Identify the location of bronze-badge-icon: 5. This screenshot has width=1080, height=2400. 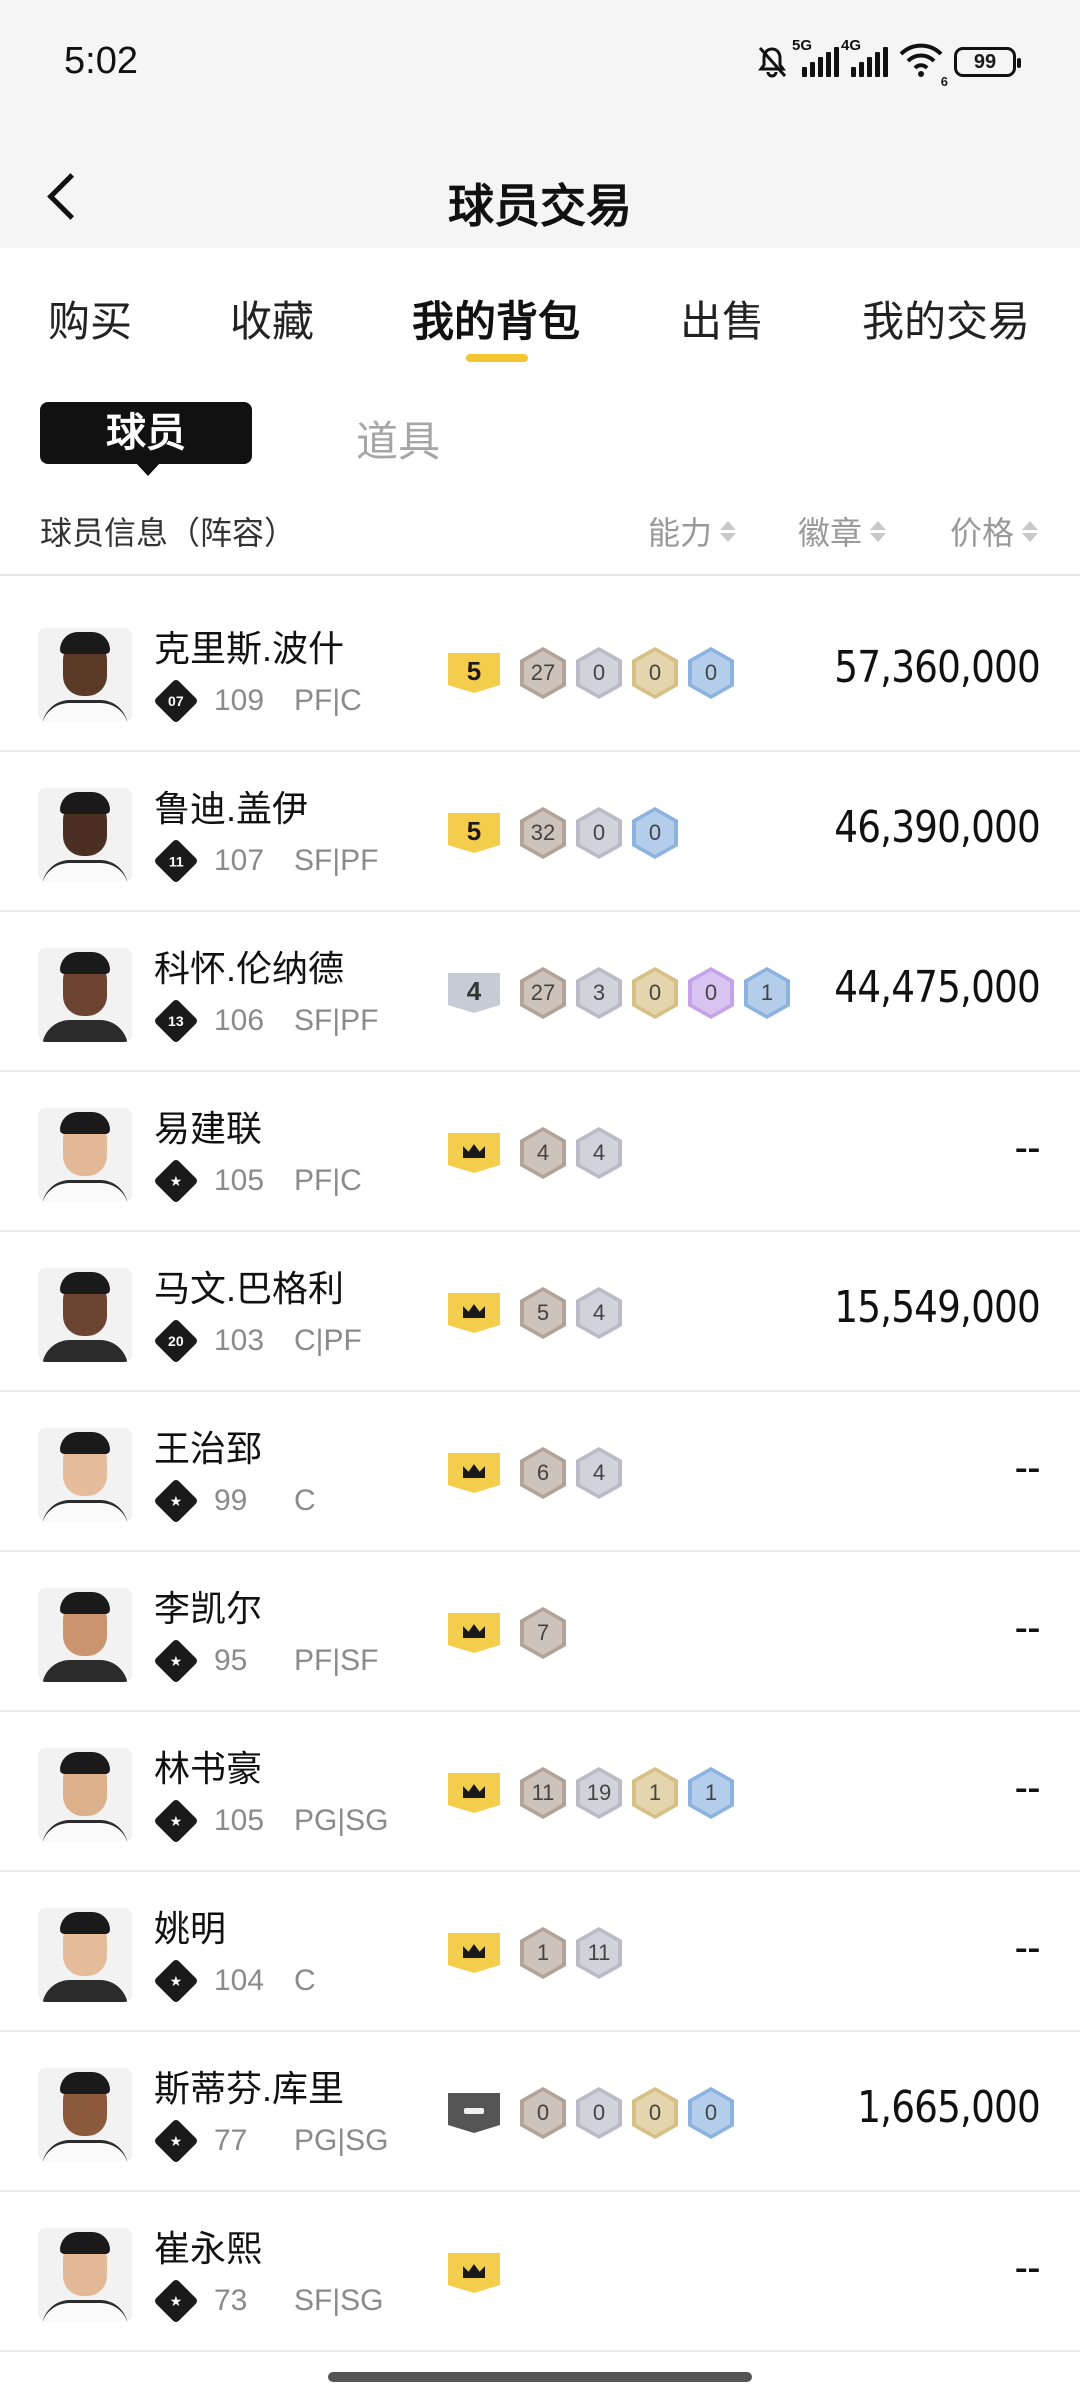
(543, 1313).